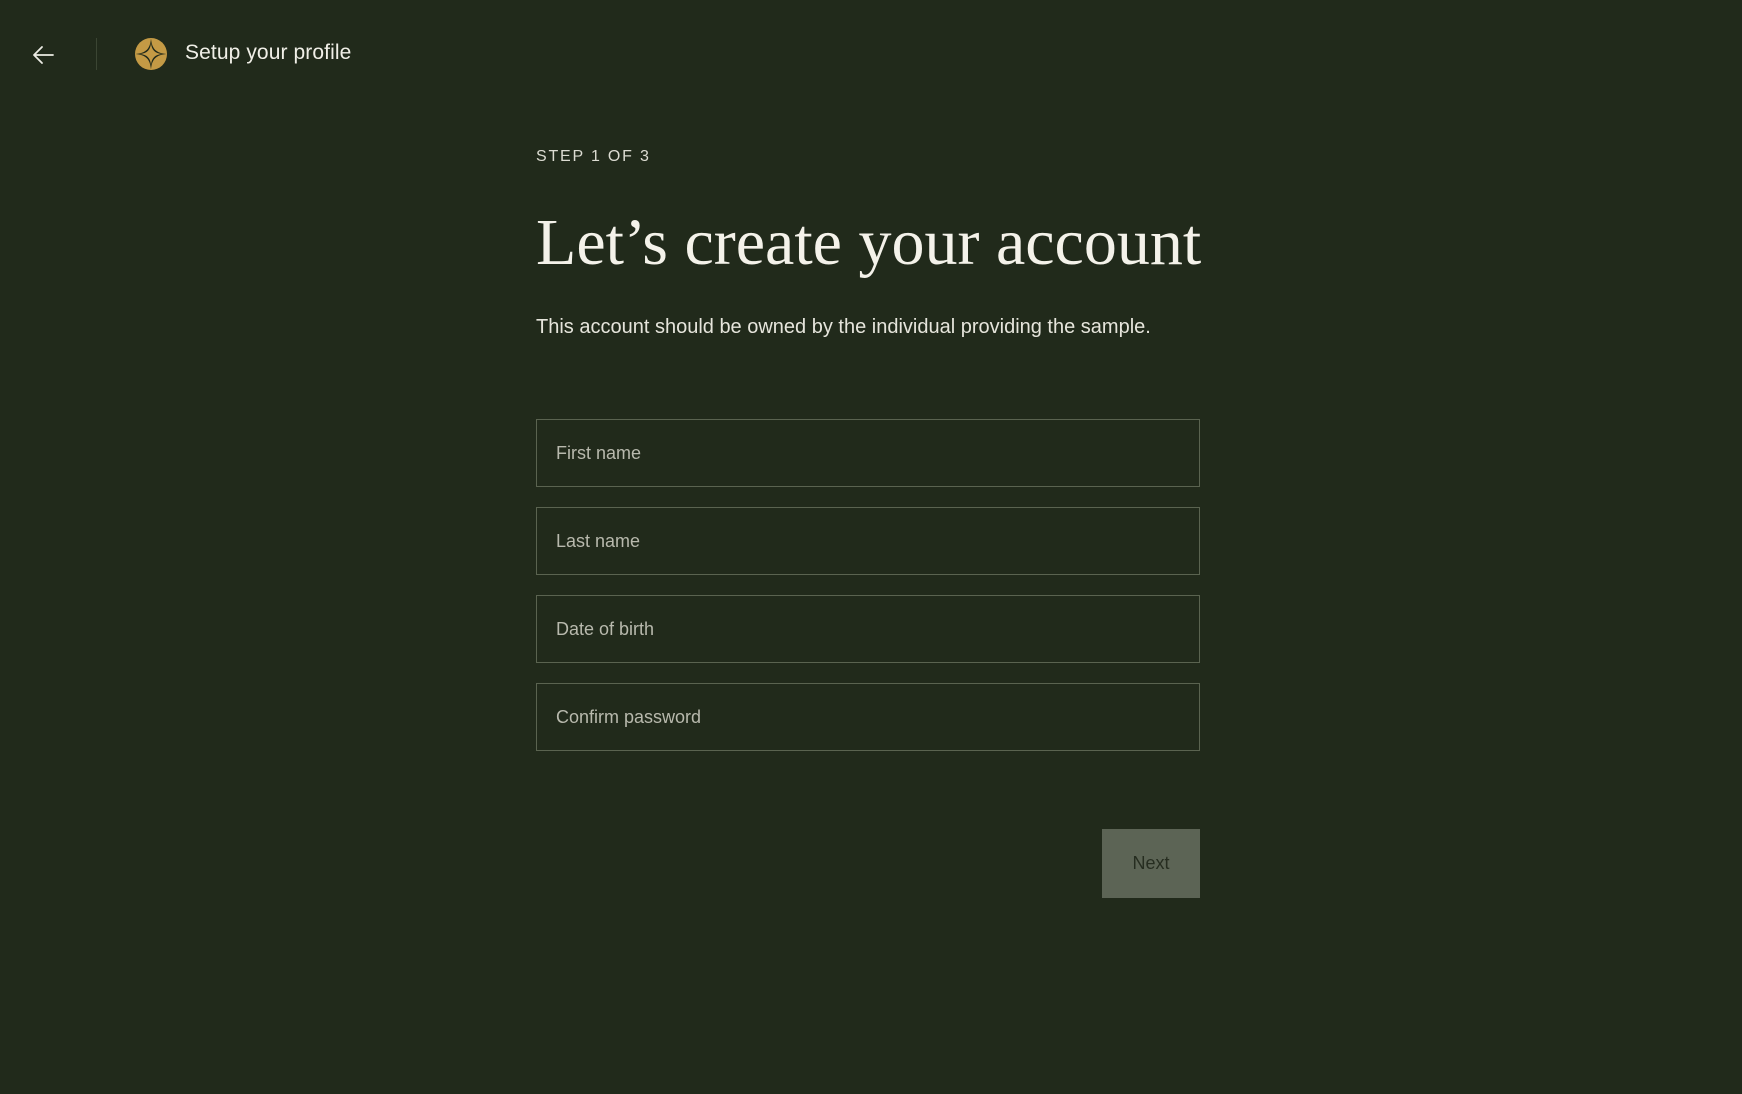  What do you see at coordinates (871, 55) in the screenshot?
I see `top-bar: Setup your profile` at bounding box center [871, 55].